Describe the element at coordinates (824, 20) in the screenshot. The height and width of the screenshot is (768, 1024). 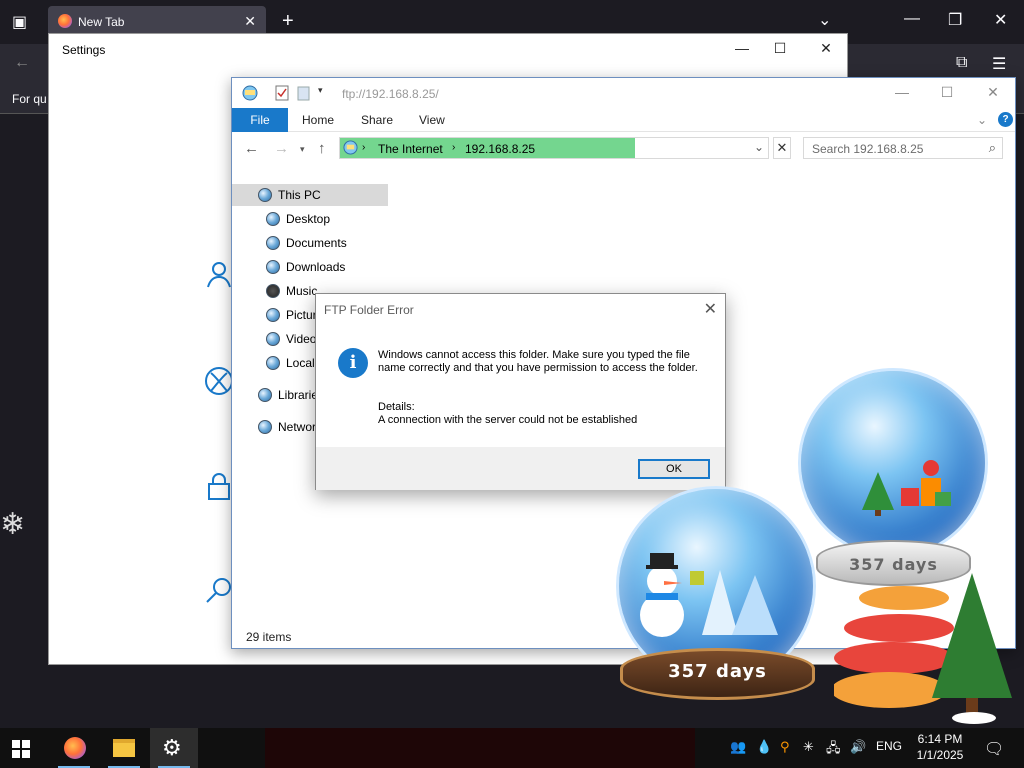
I see `chevron-down-icon: ⌄` at that location.